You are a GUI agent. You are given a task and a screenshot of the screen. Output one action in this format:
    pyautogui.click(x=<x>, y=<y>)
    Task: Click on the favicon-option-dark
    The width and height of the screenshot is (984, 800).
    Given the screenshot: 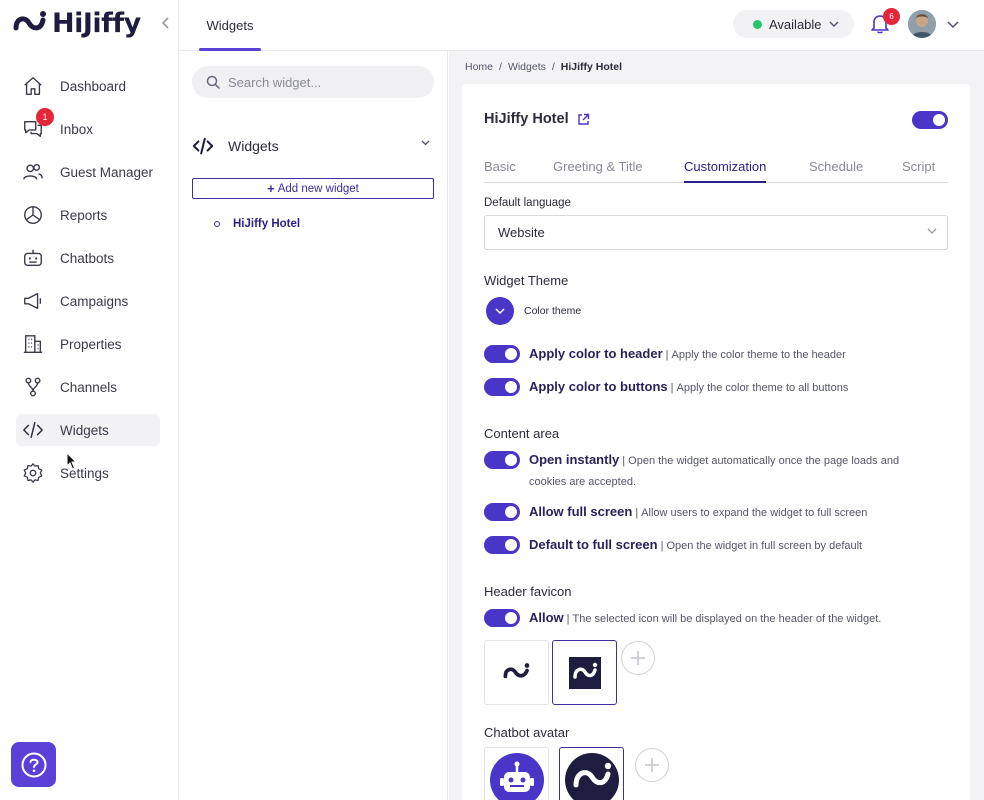 What is the action you would take?
    pyautogui.click(x=584, y=672)
    